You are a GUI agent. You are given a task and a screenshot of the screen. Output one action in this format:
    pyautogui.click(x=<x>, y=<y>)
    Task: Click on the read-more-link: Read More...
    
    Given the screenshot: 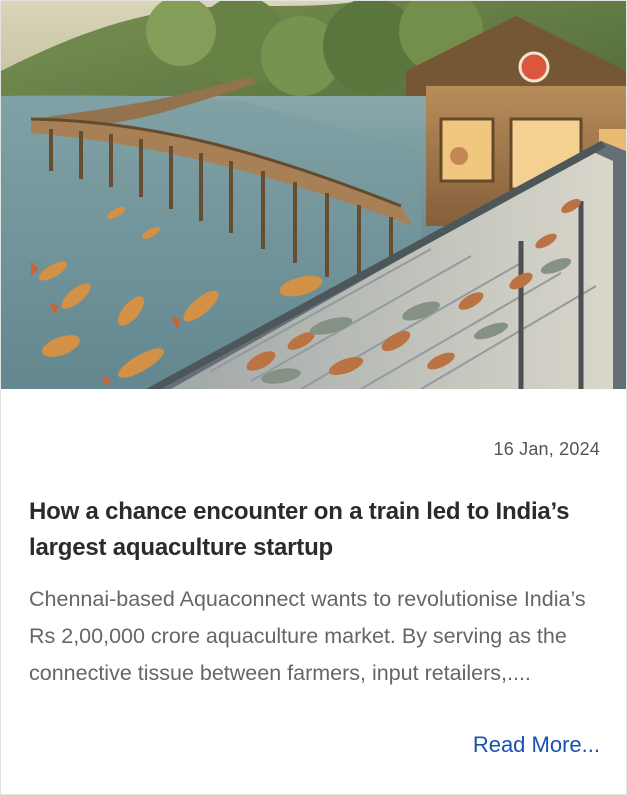 What is the action you would take?
    pyautogui.click(x=536, y=745)
    